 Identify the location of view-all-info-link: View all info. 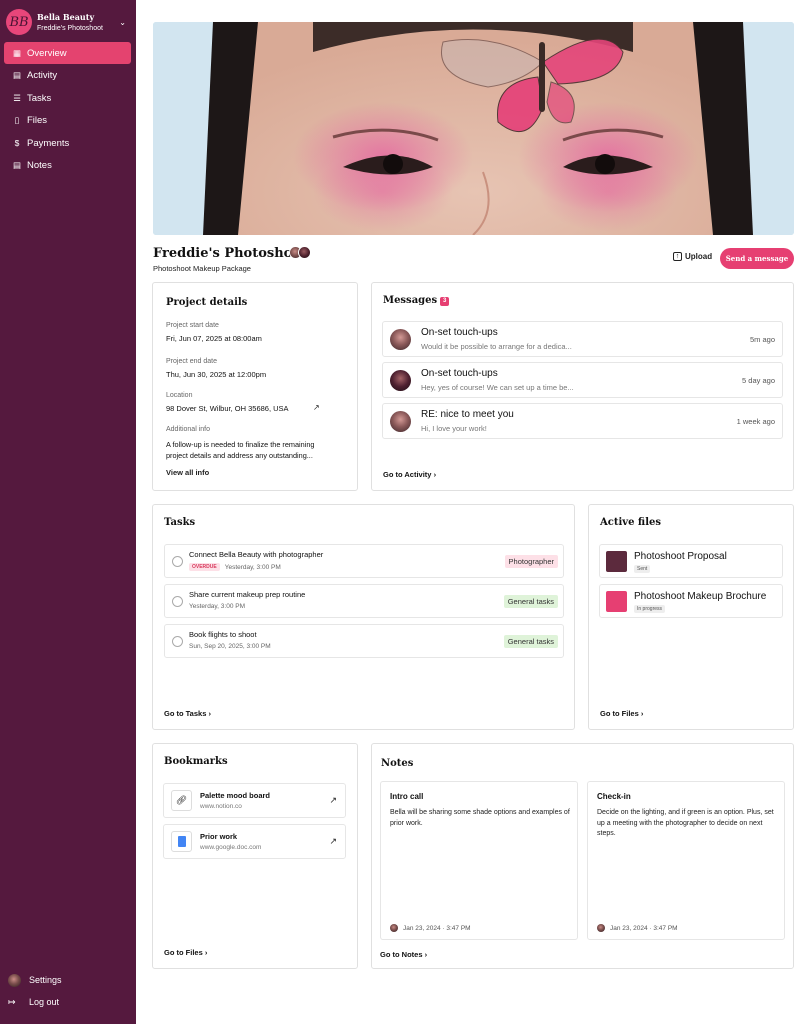
(187, 472).